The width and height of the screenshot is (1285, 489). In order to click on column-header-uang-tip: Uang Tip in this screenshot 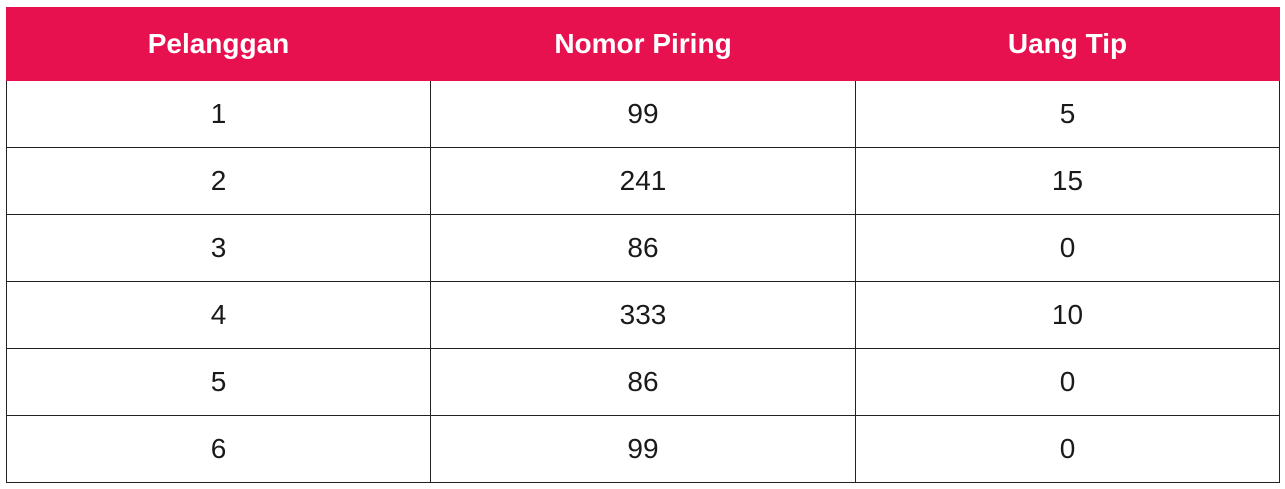, I will do `click(1067, 44)`.